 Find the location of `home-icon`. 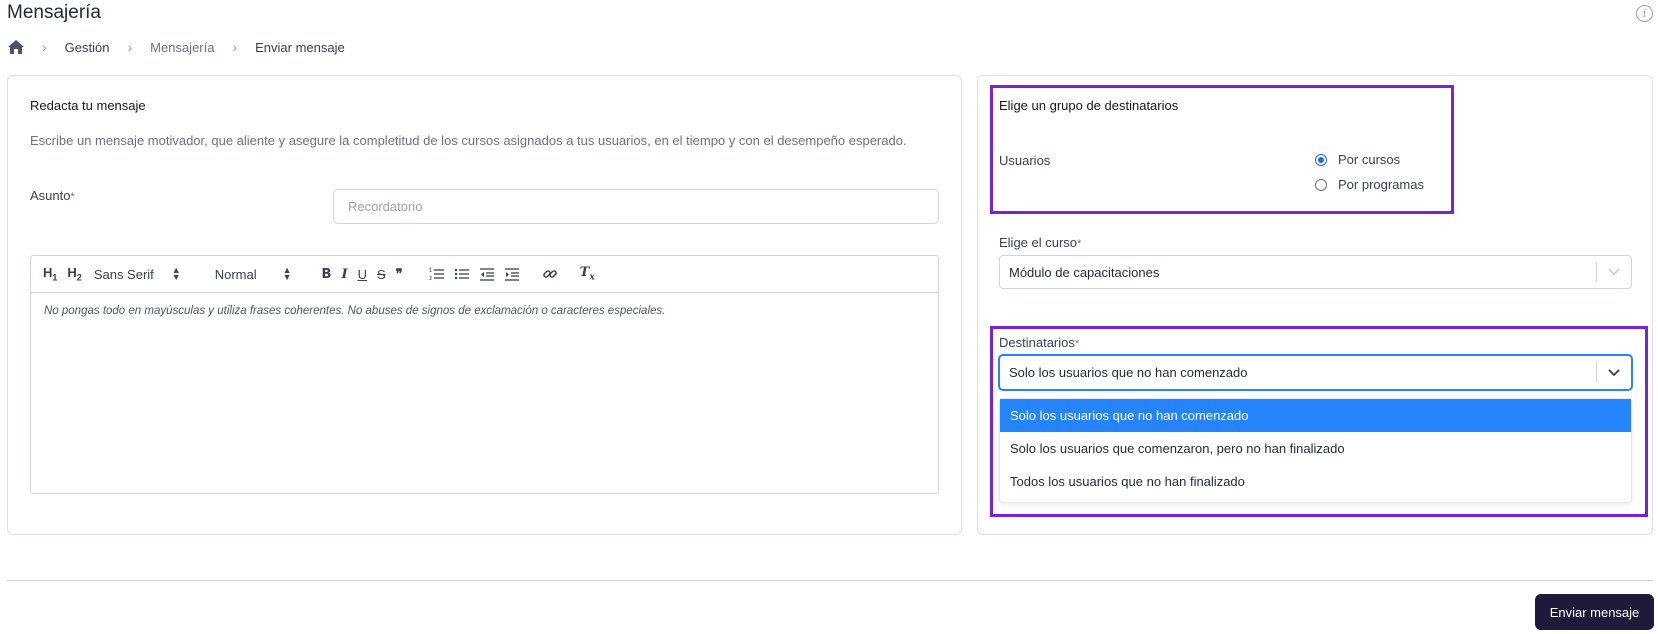

home-icon is located at coordinates (16, 47).